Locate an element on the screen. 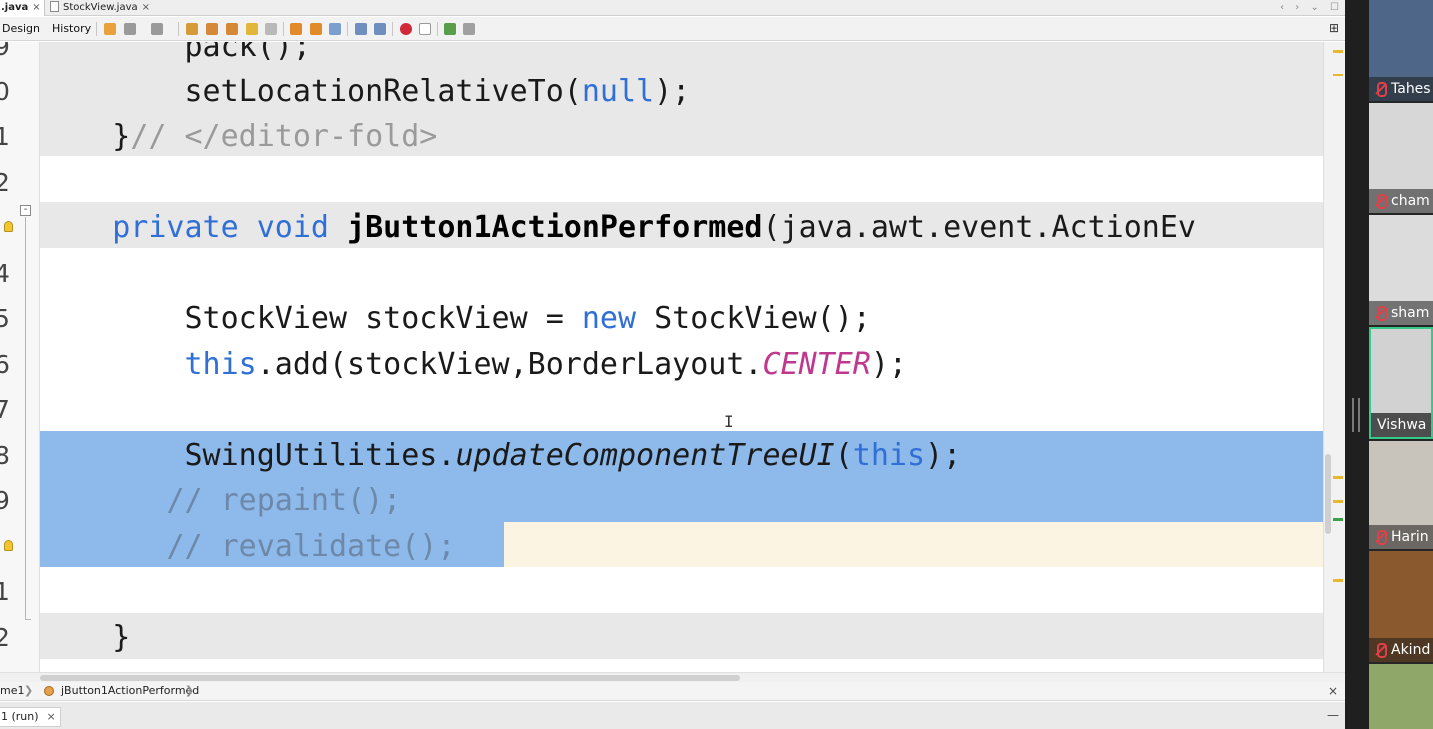 Image resolution: width=1433 pixels, height=729 pixels. stop-macro-recording-icon is located at coordinates (425, 29).